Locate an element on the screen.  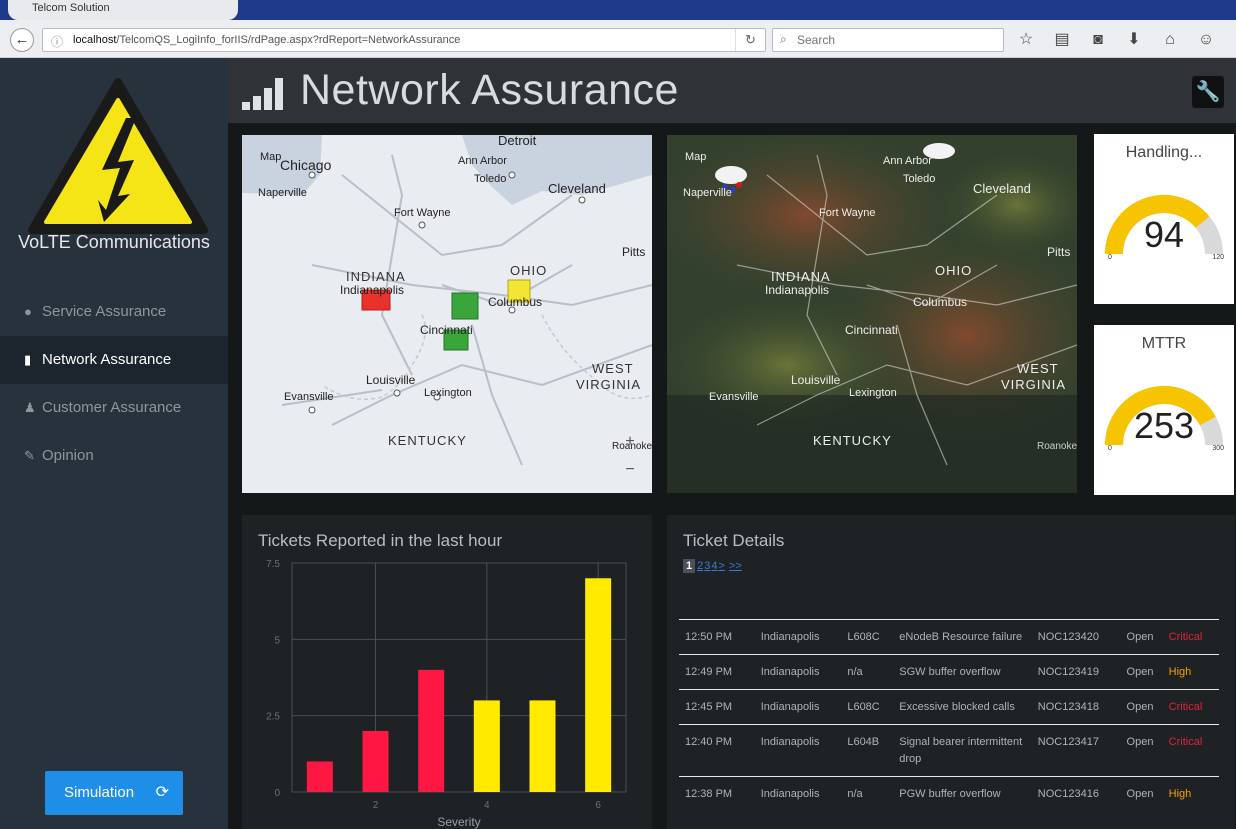
info-icon: ⓘ is located at coordinates (57, 41).